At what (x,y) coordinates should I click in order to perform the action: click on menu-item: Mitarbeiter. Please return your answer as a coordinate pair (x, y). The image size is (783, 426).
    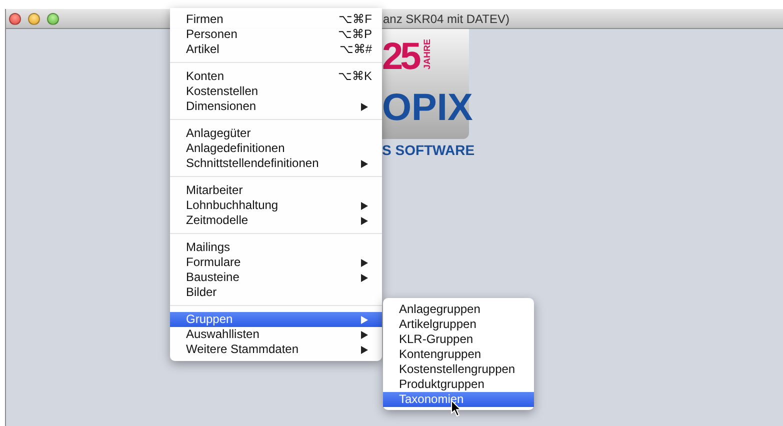
    Looking at the image, I should click on (276, 190).